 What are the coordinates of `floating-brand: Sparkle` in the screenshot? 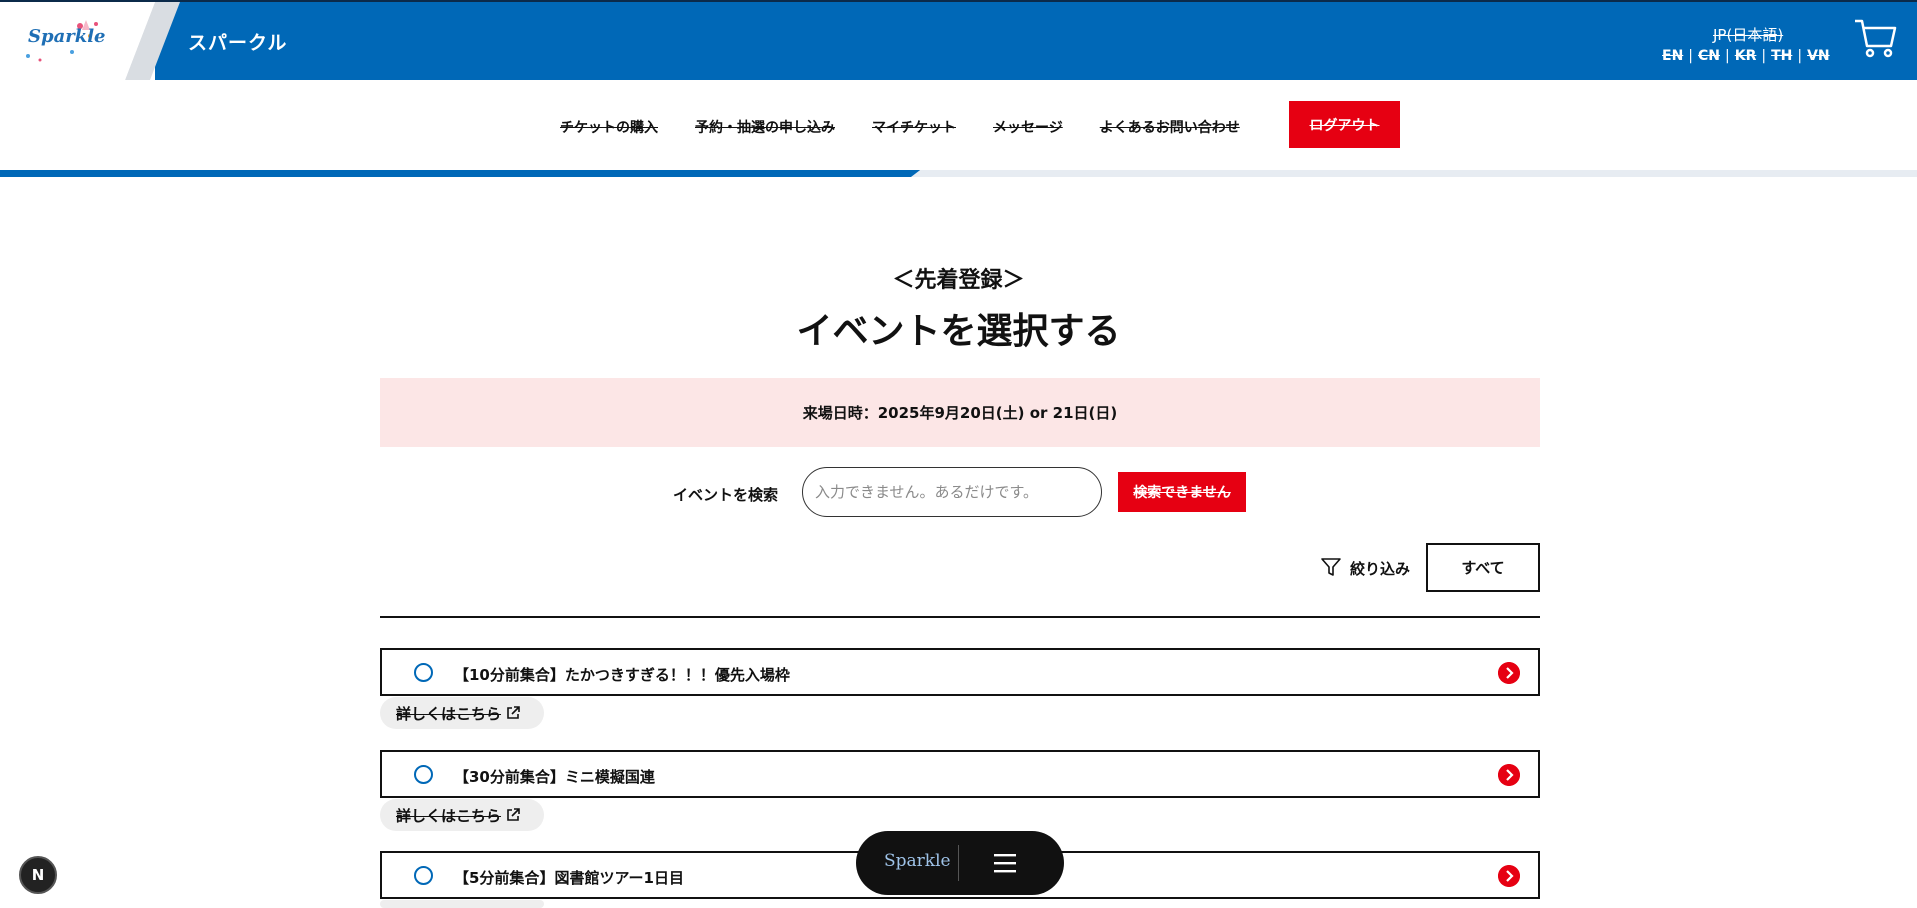 It's located at (917, 861).